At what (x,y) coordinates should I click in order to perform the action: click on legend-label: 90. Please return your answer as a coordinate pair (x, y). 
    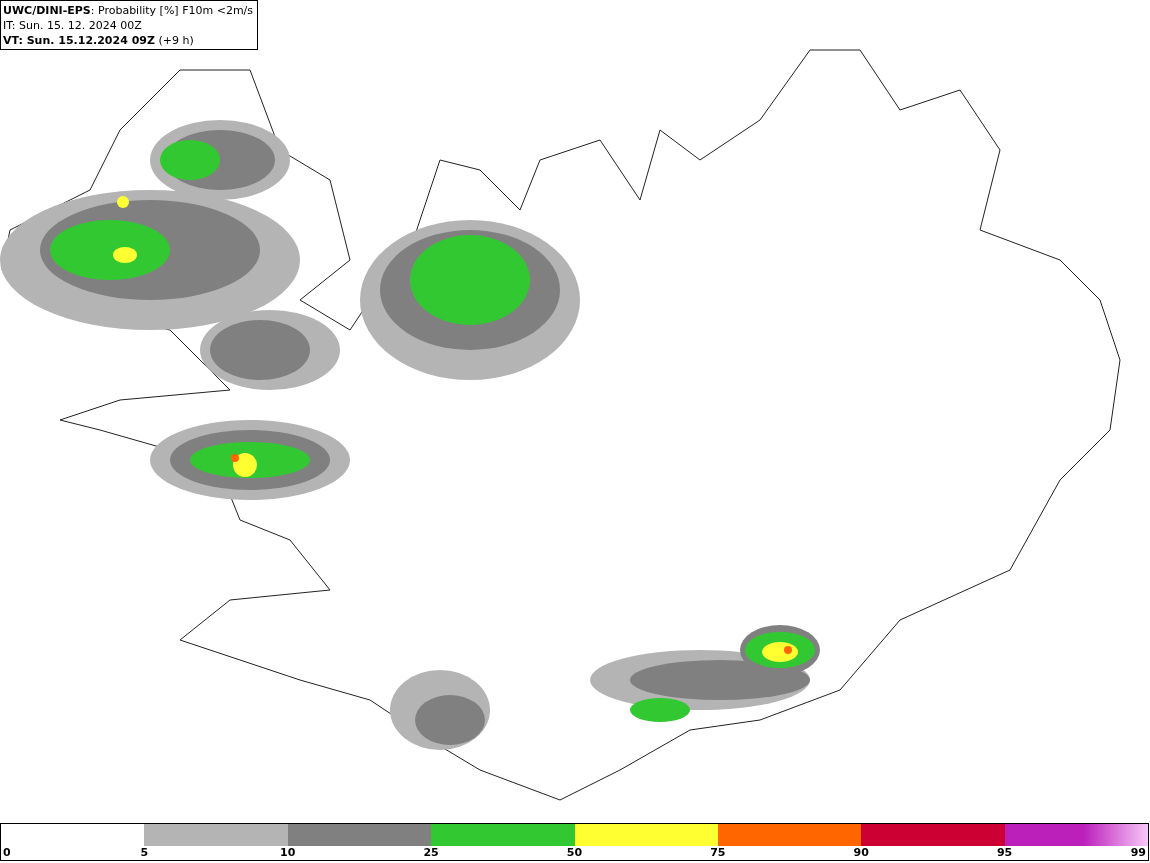
    Looking at the image, I should click on (861, 853).